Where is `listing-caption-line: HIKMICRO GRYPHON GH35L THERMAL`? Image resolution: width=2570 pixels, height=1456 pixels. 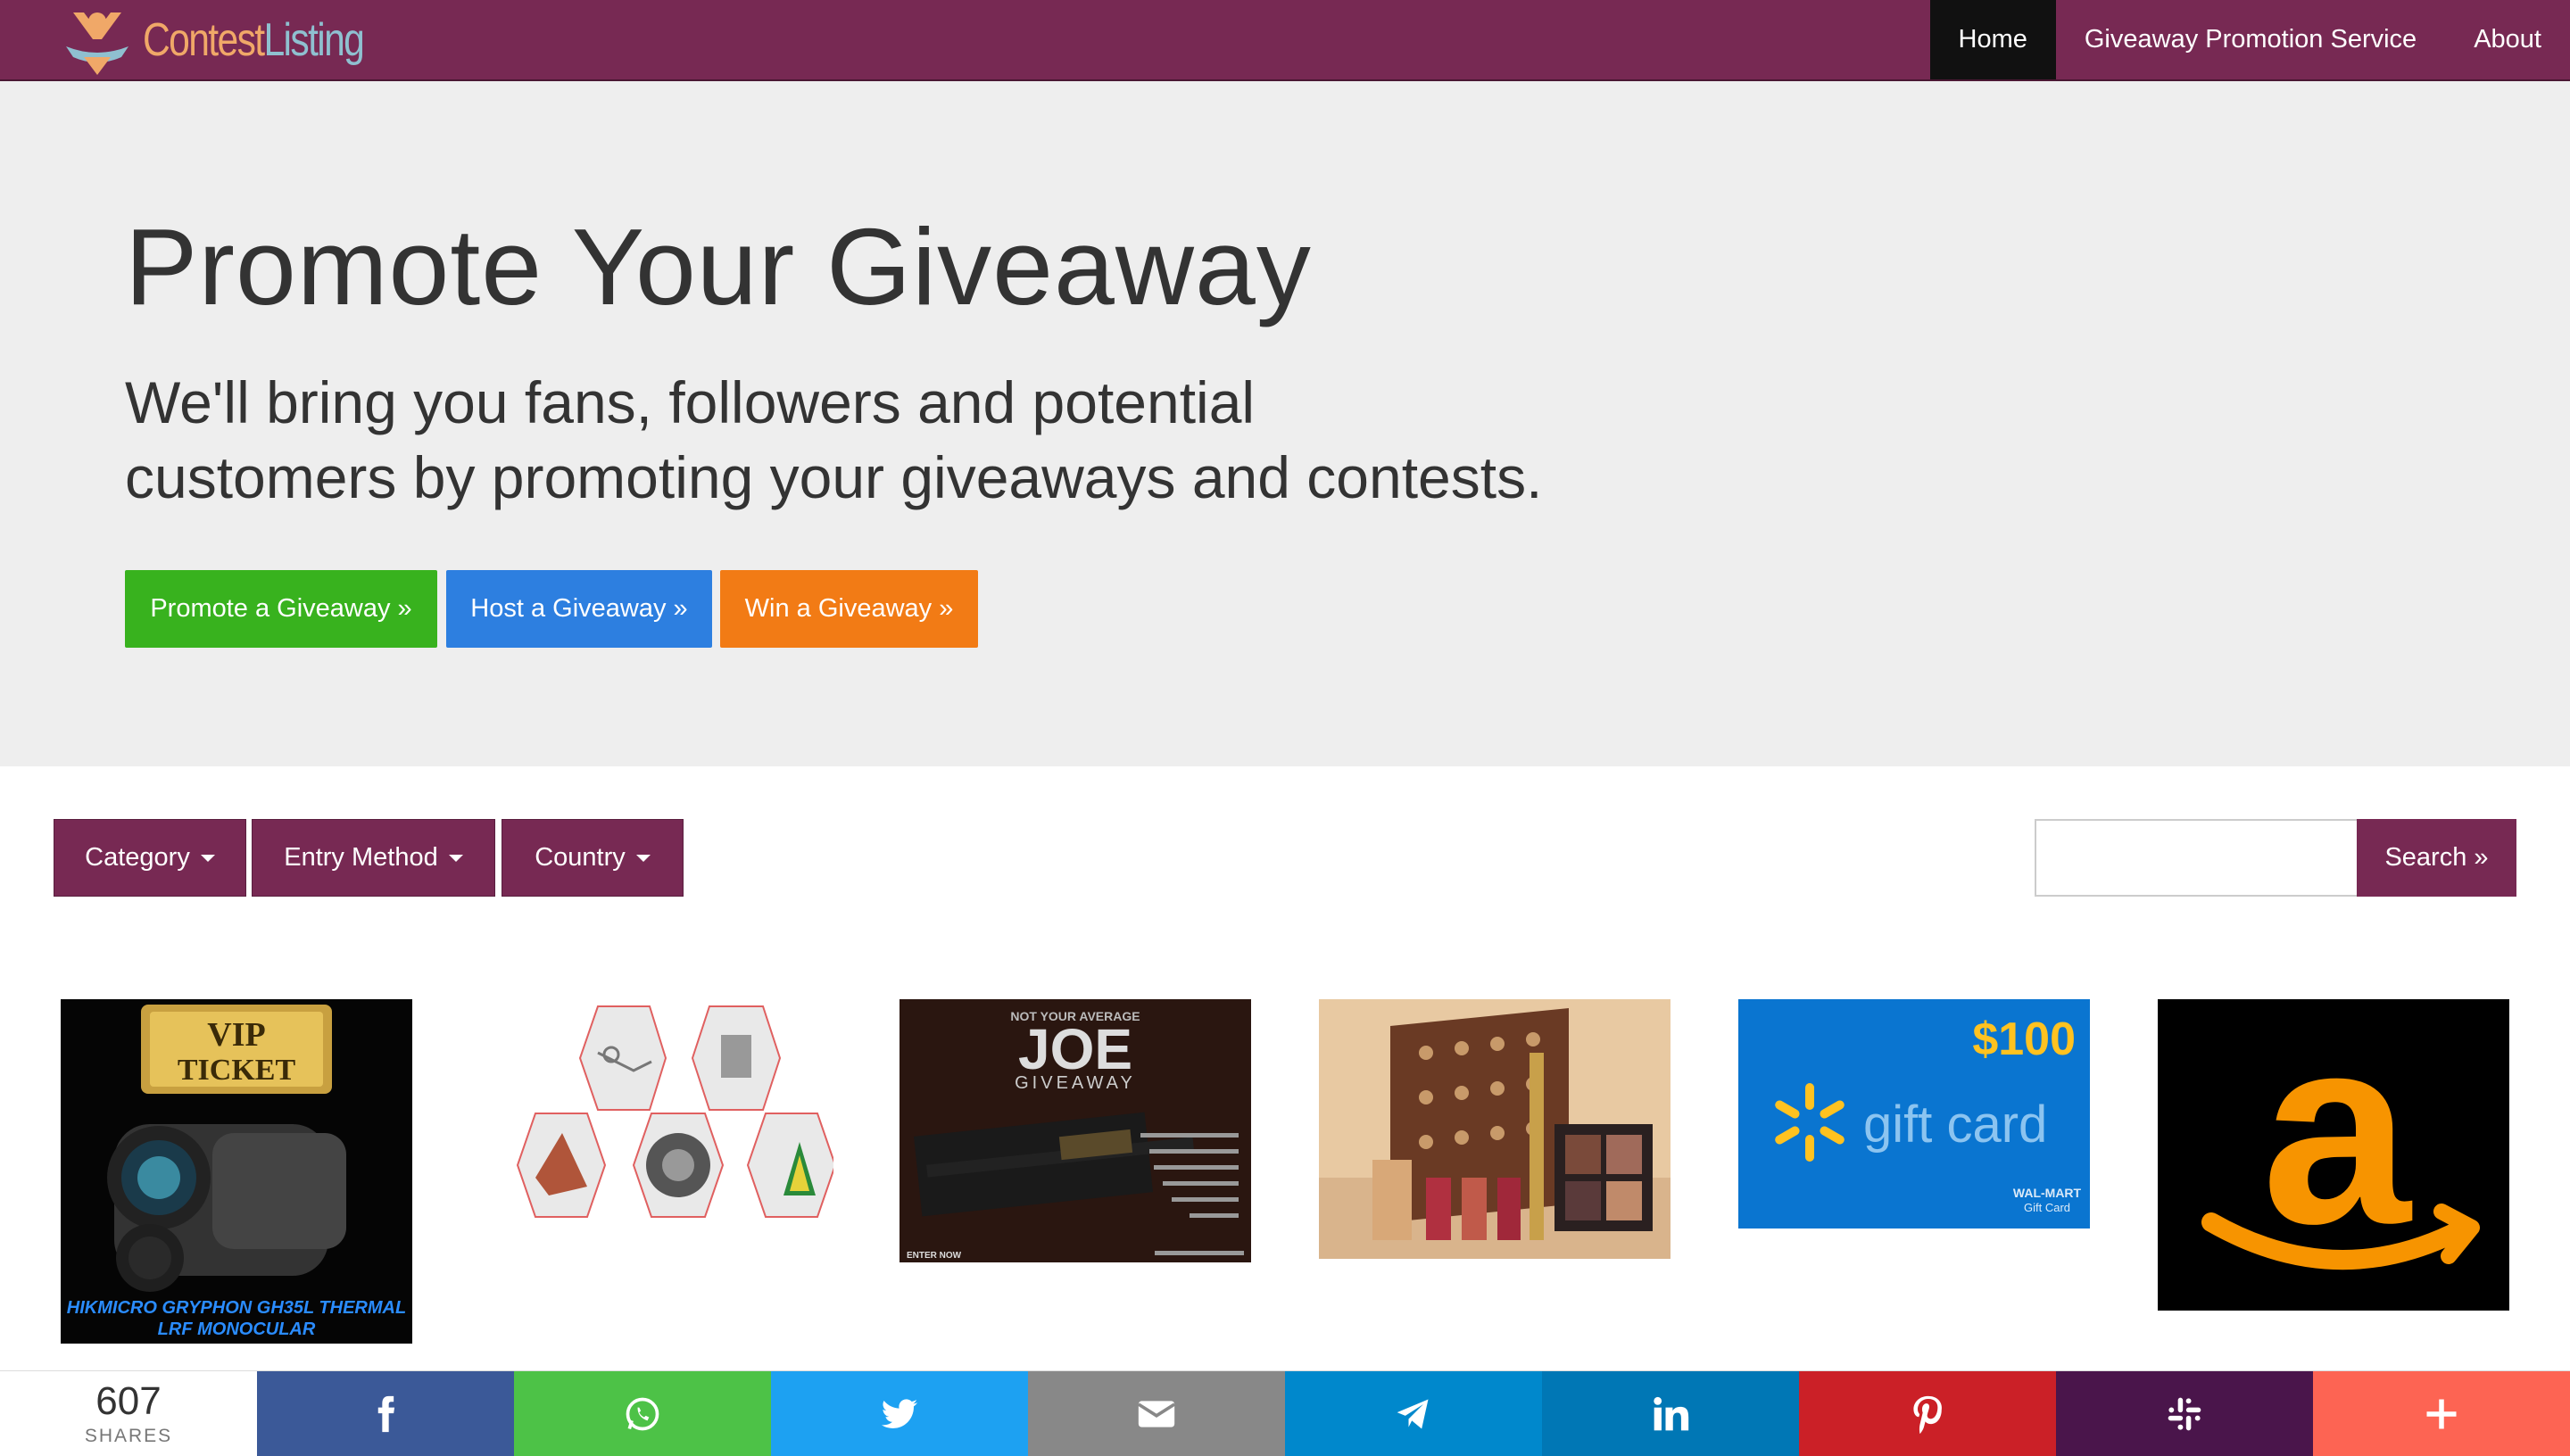 listing-caption-line: HIKMICRO GRYPHON GH35L THERMAL is located at coordinates (237, 1308).